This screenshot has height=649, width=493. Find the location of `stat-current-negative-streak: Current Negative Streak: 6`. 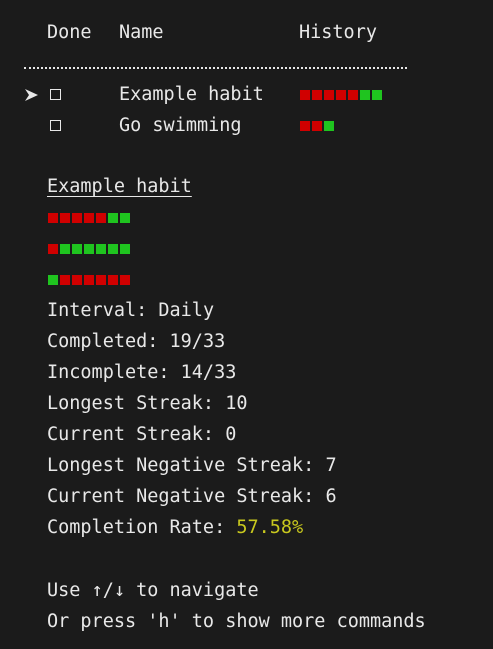

stat-current-negative-streak: Current Negative Streak: 6 is located at coordinates (192, 497).